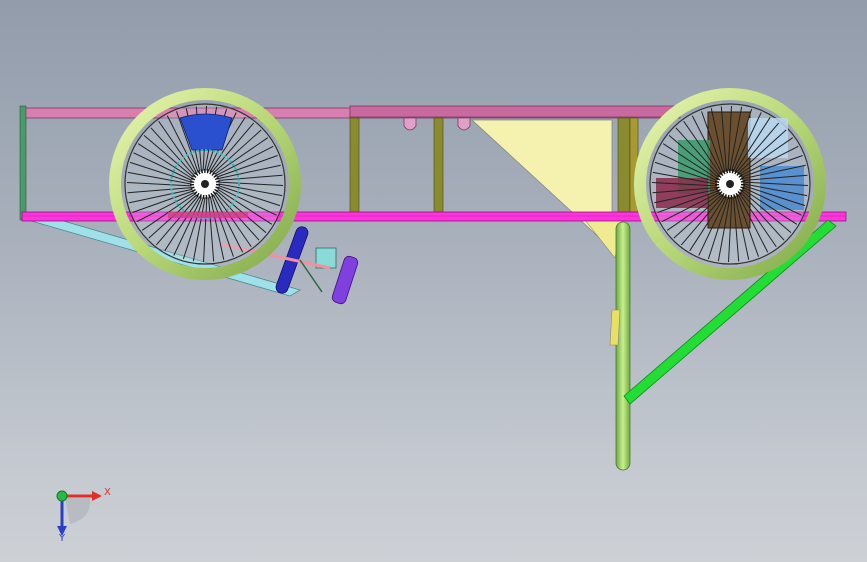  I want to click on z-axis-dot, so click(62, 496).